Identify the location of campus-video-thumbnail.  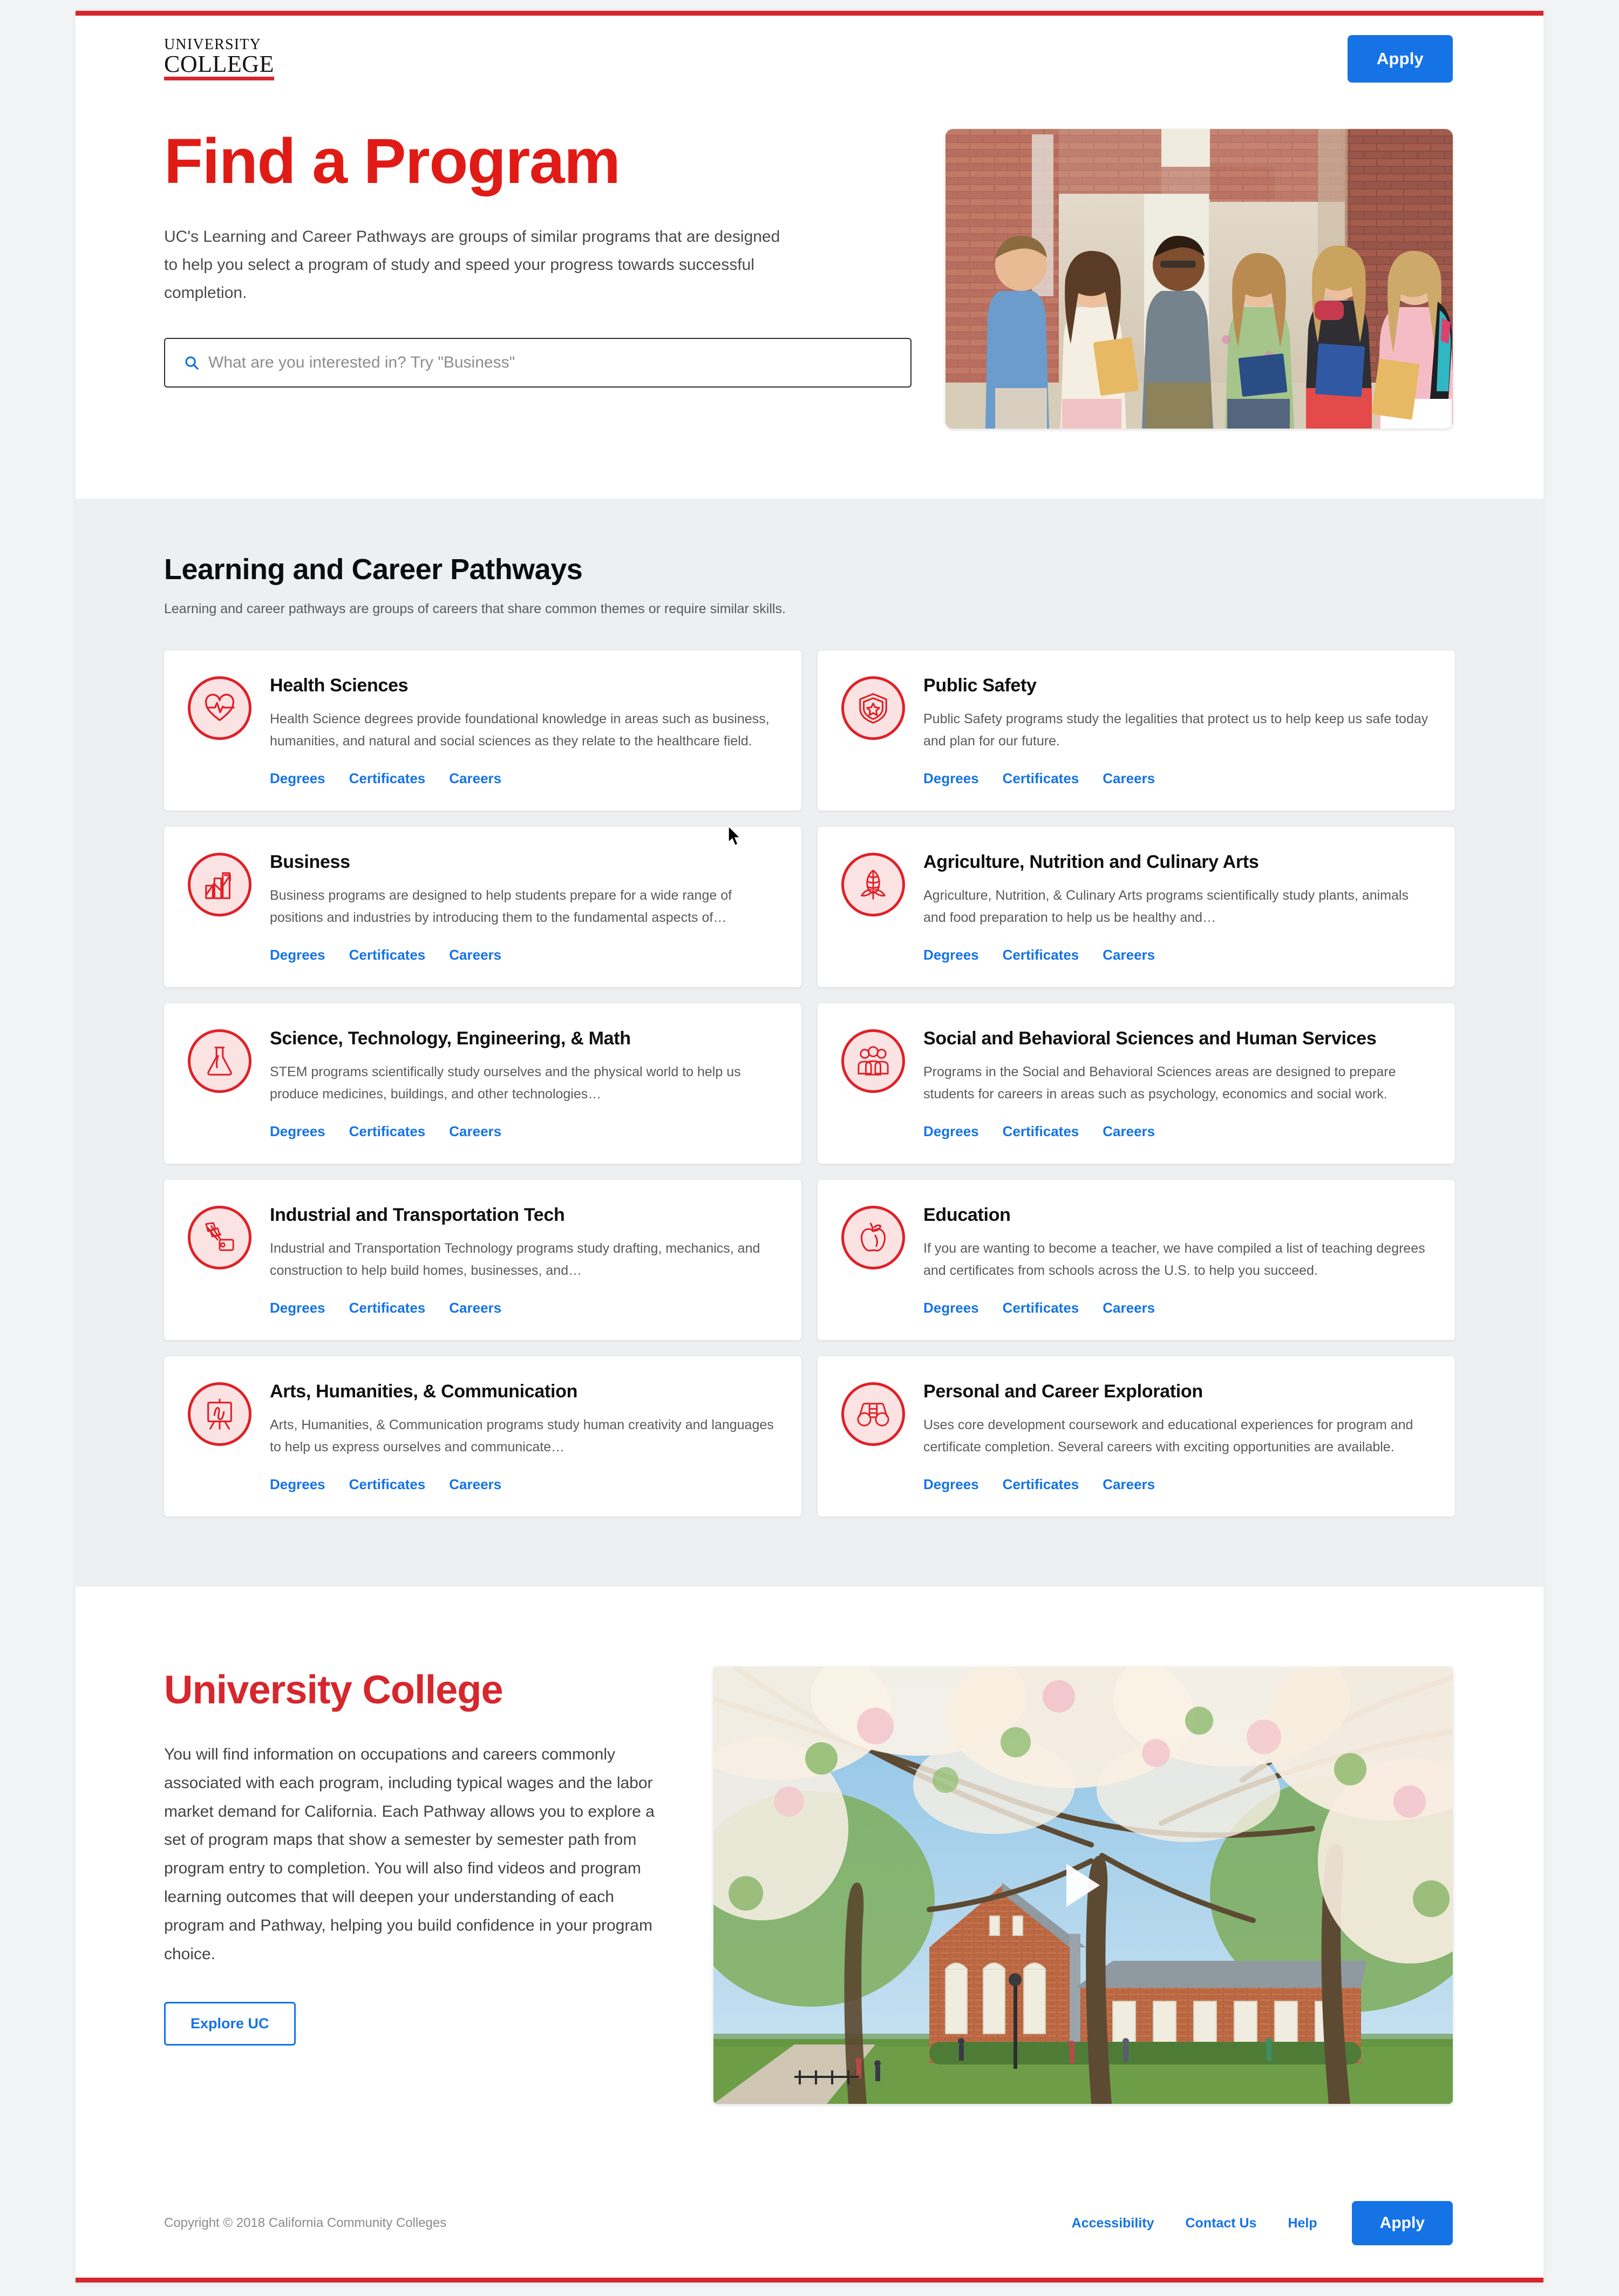
(1083, 1885).